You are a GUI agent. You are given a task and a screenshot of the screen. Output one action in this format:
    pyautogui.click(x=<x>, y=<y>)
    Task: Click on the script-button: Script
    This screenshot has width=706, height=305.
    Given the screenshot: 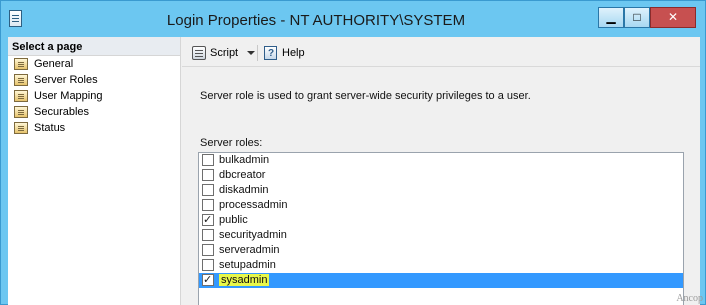 What is the action you would take?
    pyautogui.click(x=215, y=53)
    